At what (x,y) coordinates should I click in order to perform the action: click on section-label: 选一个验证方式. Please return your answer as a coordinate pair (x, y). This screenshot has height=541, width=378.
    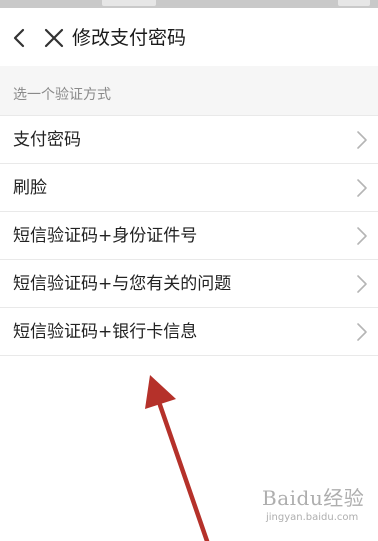
    Looking at the image, I should click on (62, 95).